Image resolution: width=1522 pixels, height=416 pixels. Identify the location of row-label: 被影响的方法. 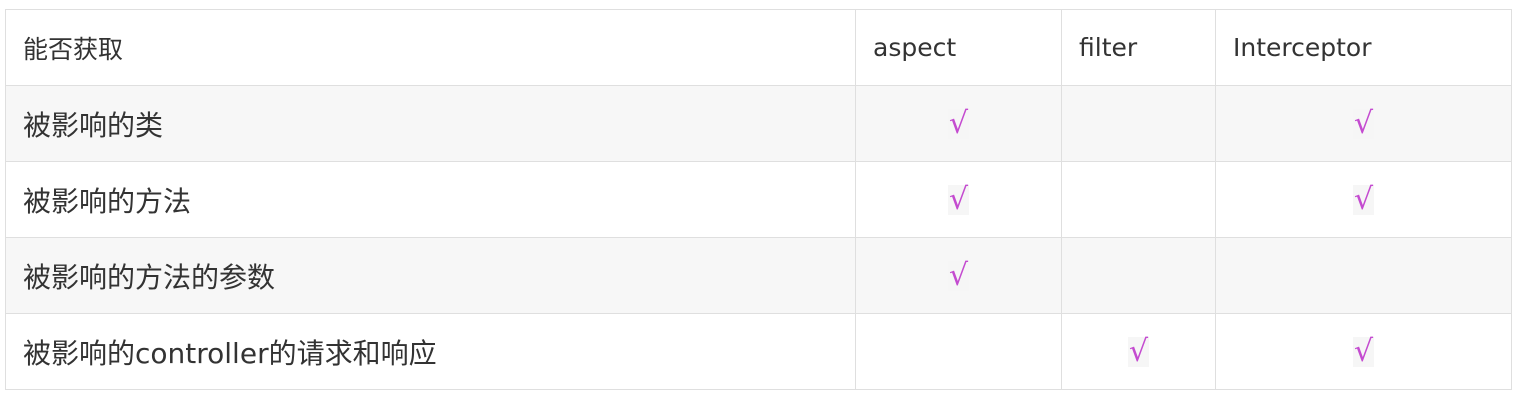
(430, 199).